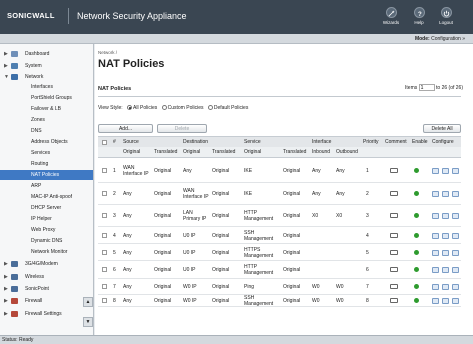 This screenshot has width=473, height=344. I want to click on sidebar-item-dhcp-server: DHCP Server, so click(46, 208).